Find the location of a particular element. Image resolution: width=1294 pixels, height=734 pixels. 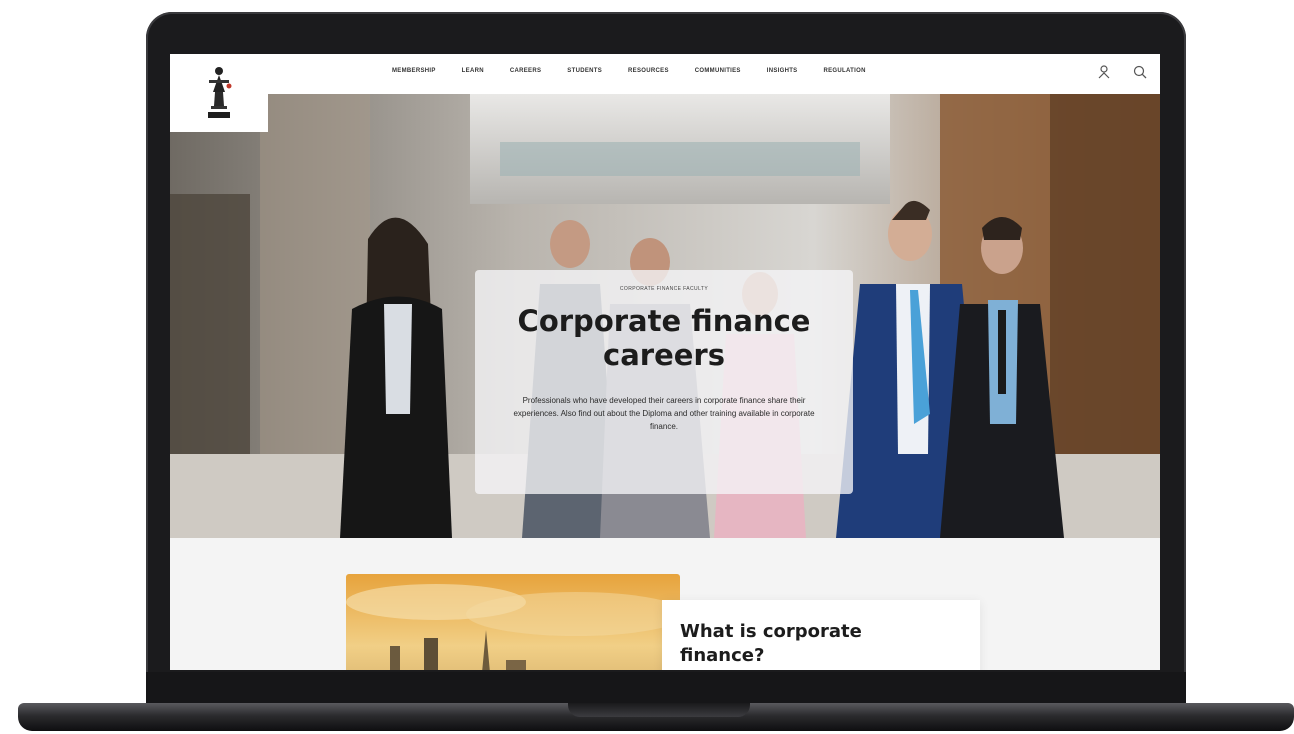

info-card: What is corporate finance? is located at coordinates (821, 635).